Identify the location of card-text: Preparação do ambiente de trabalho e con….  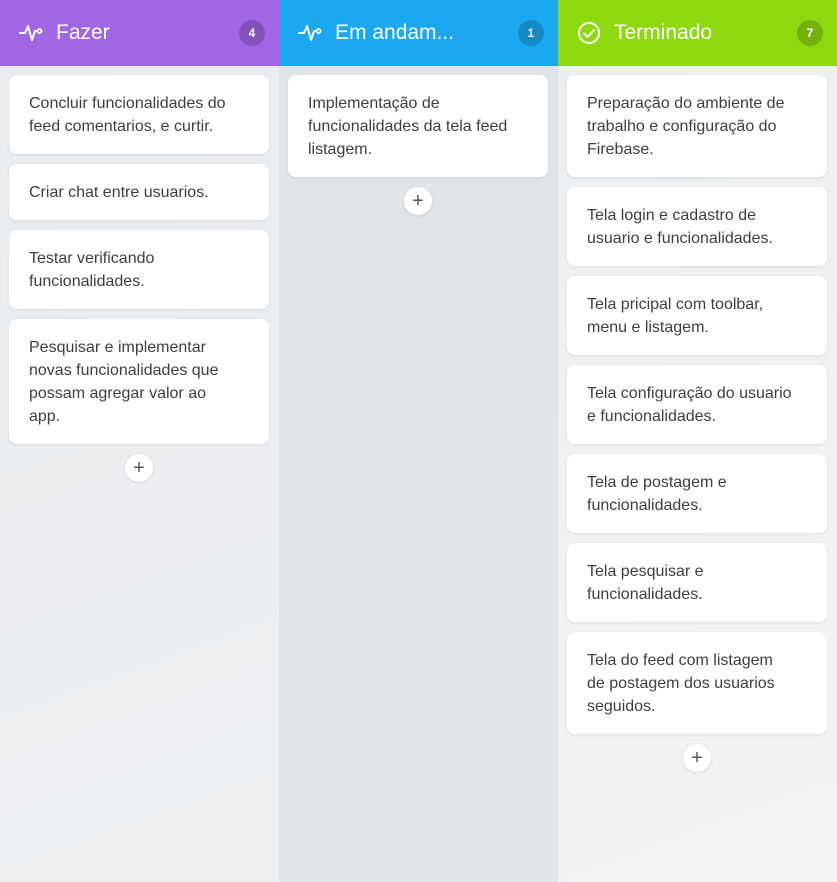
(686, 126).